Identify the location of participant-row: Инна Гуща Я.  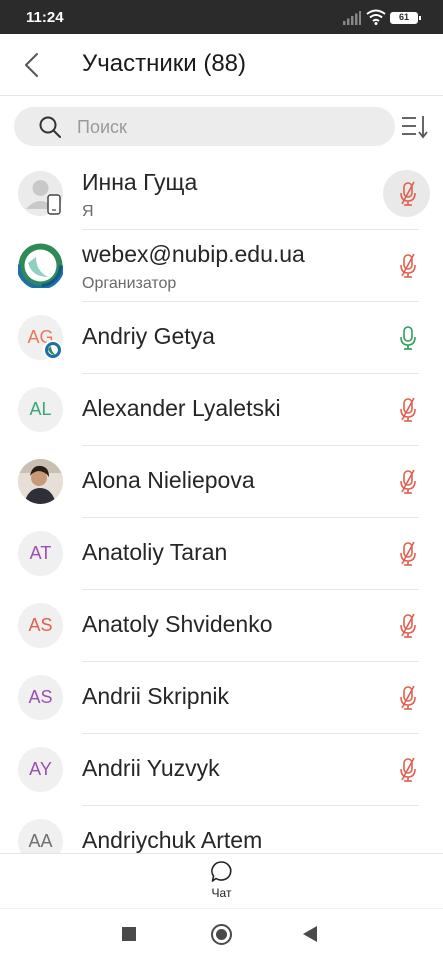
(221, 194).